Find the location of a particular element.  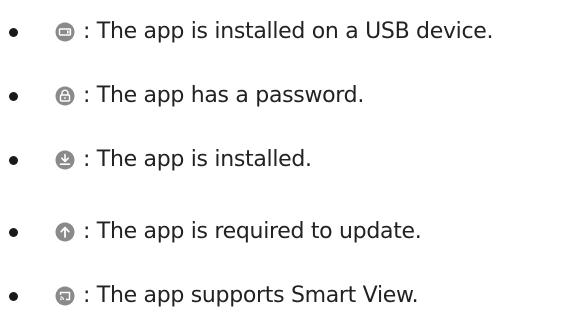

legend-item-update: : The app is required to update. is located at coordinates (286, 232).